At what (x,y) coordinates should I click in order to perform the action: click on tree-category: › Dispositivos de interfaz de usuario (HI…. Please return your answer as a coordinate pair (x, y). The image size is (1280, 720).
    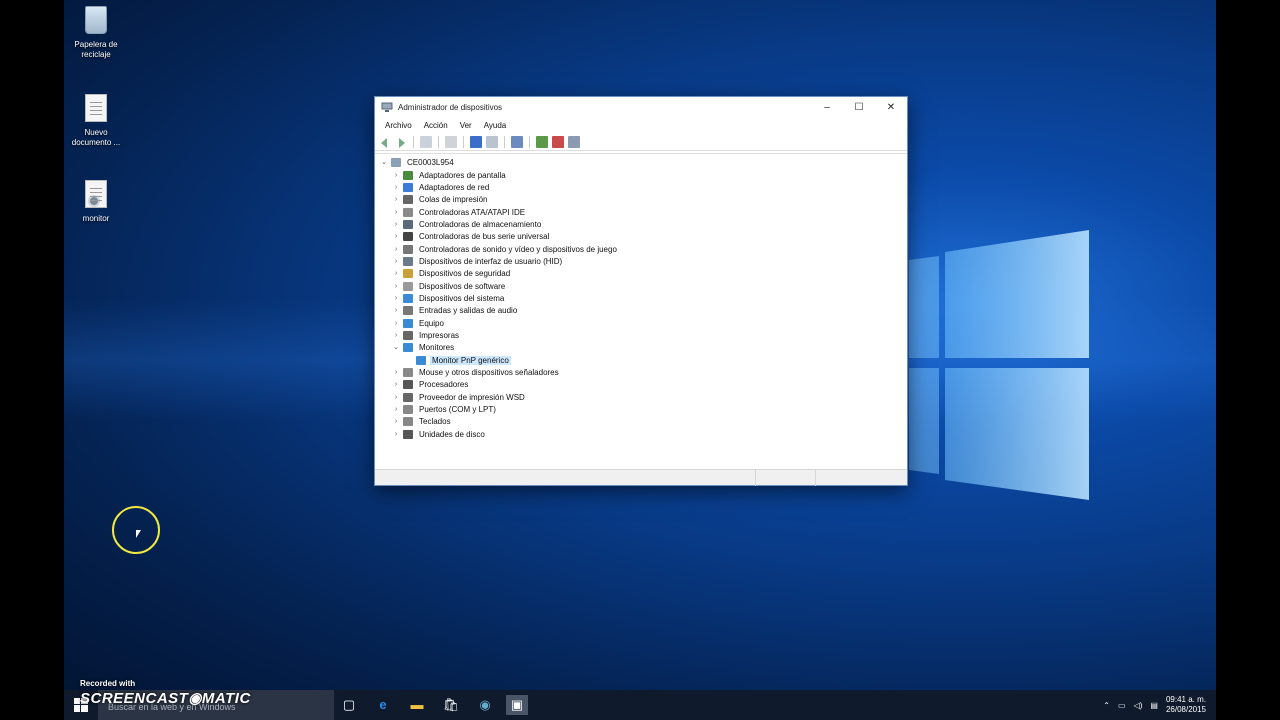
    Looking at the image, I should click on (477, 261).